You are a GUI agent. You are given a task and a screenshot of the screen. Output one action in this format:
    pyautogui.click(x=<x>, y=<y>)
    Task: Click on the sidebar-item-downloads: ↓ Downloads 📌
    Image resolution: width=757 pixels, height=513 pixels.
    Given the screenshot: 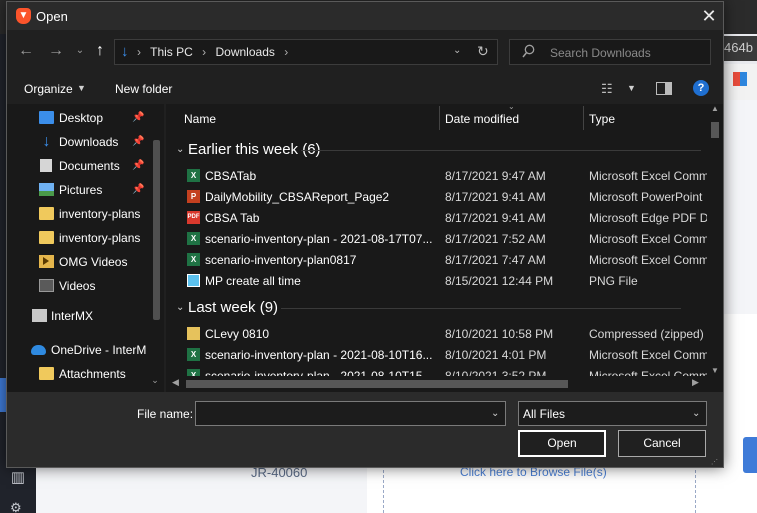 What is the action you would take?
    pyautogui.click(x=77, y=142)
    